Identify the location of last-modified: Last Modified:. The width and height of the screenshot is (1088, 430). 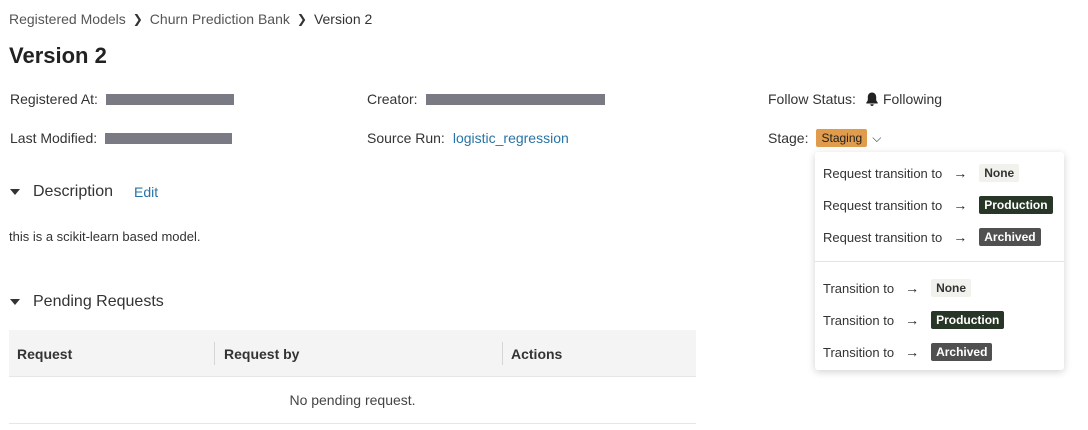
(121, 138).